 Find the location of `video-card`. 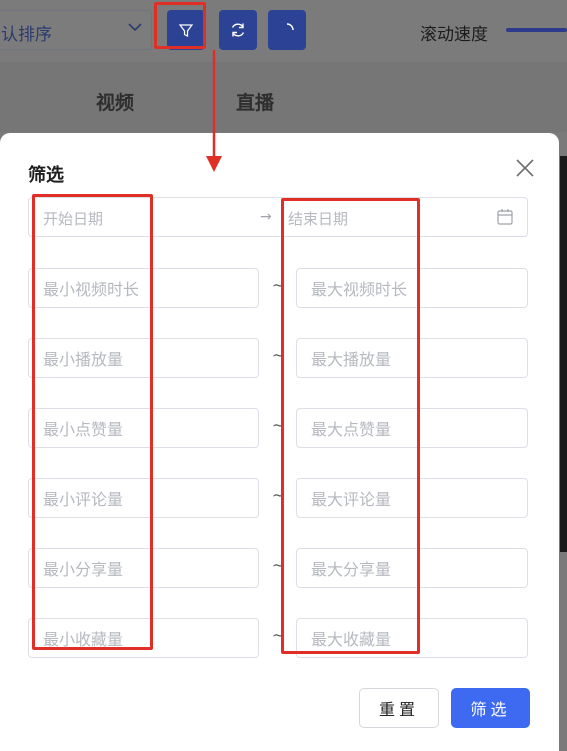

video-card is located at coordinates (563, 354).